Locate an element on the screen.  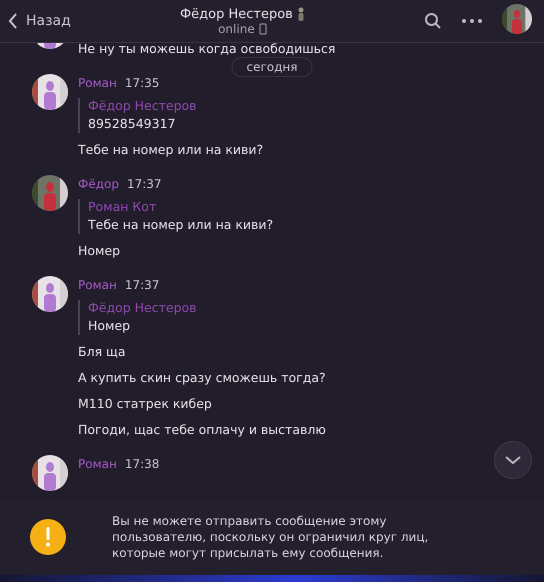
restriction-notice: Вы не можете отправить сообщение этому пользователю, поскольку он ограничил круг лиц, которые могут присылать ему сообщения. is located at coordinates (271, 537).